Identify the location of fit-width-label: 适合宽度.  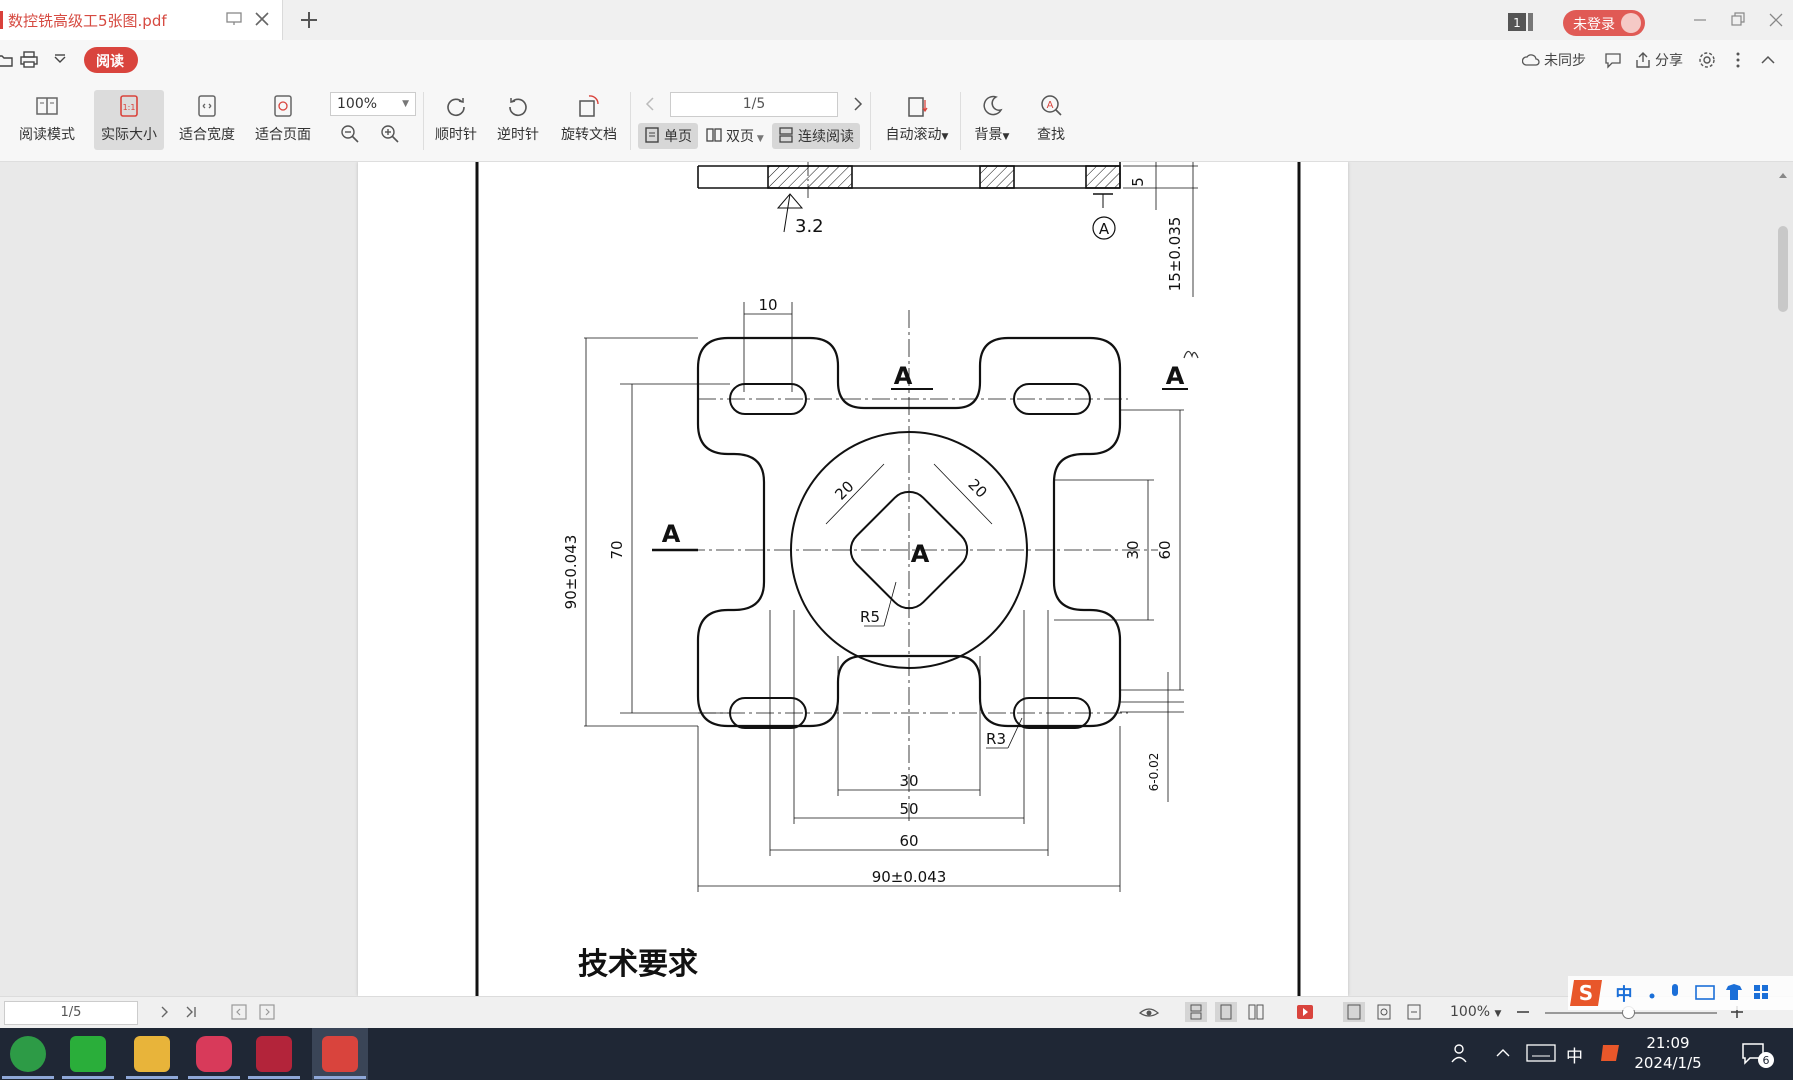
(207, 135).